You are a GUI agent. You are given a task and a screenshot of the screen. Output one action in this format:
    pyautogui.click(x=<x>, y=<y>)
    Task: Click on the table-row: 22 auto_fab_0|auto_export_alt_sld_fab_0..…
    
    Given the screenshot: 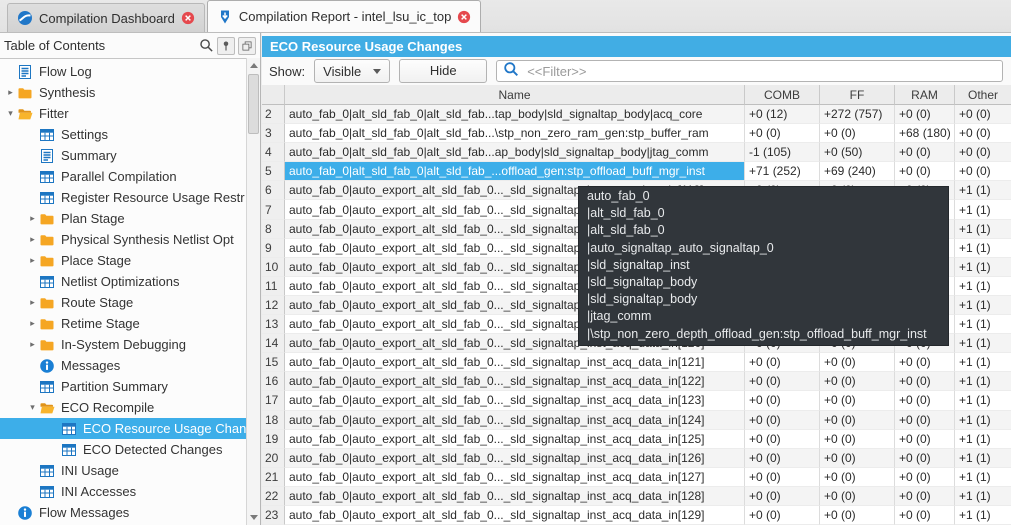 What is the action you would take?
    pyautogui.click(x=636, y=496)
    